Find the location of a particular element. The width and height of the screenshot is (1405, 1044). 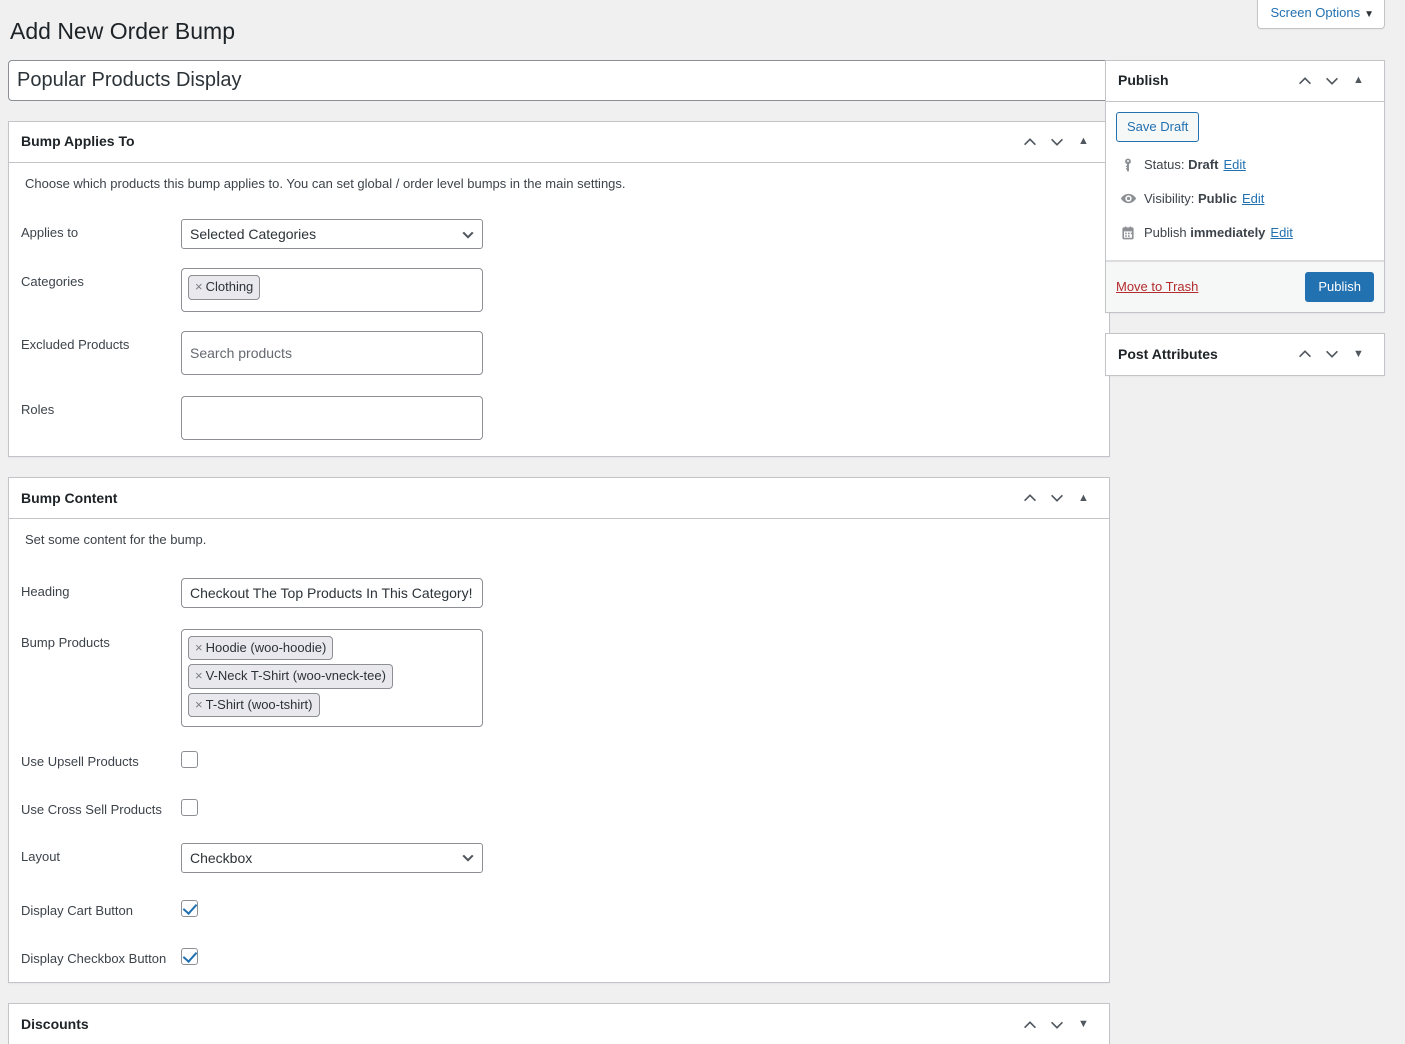

roles-input is located at coordinates (332, 418).